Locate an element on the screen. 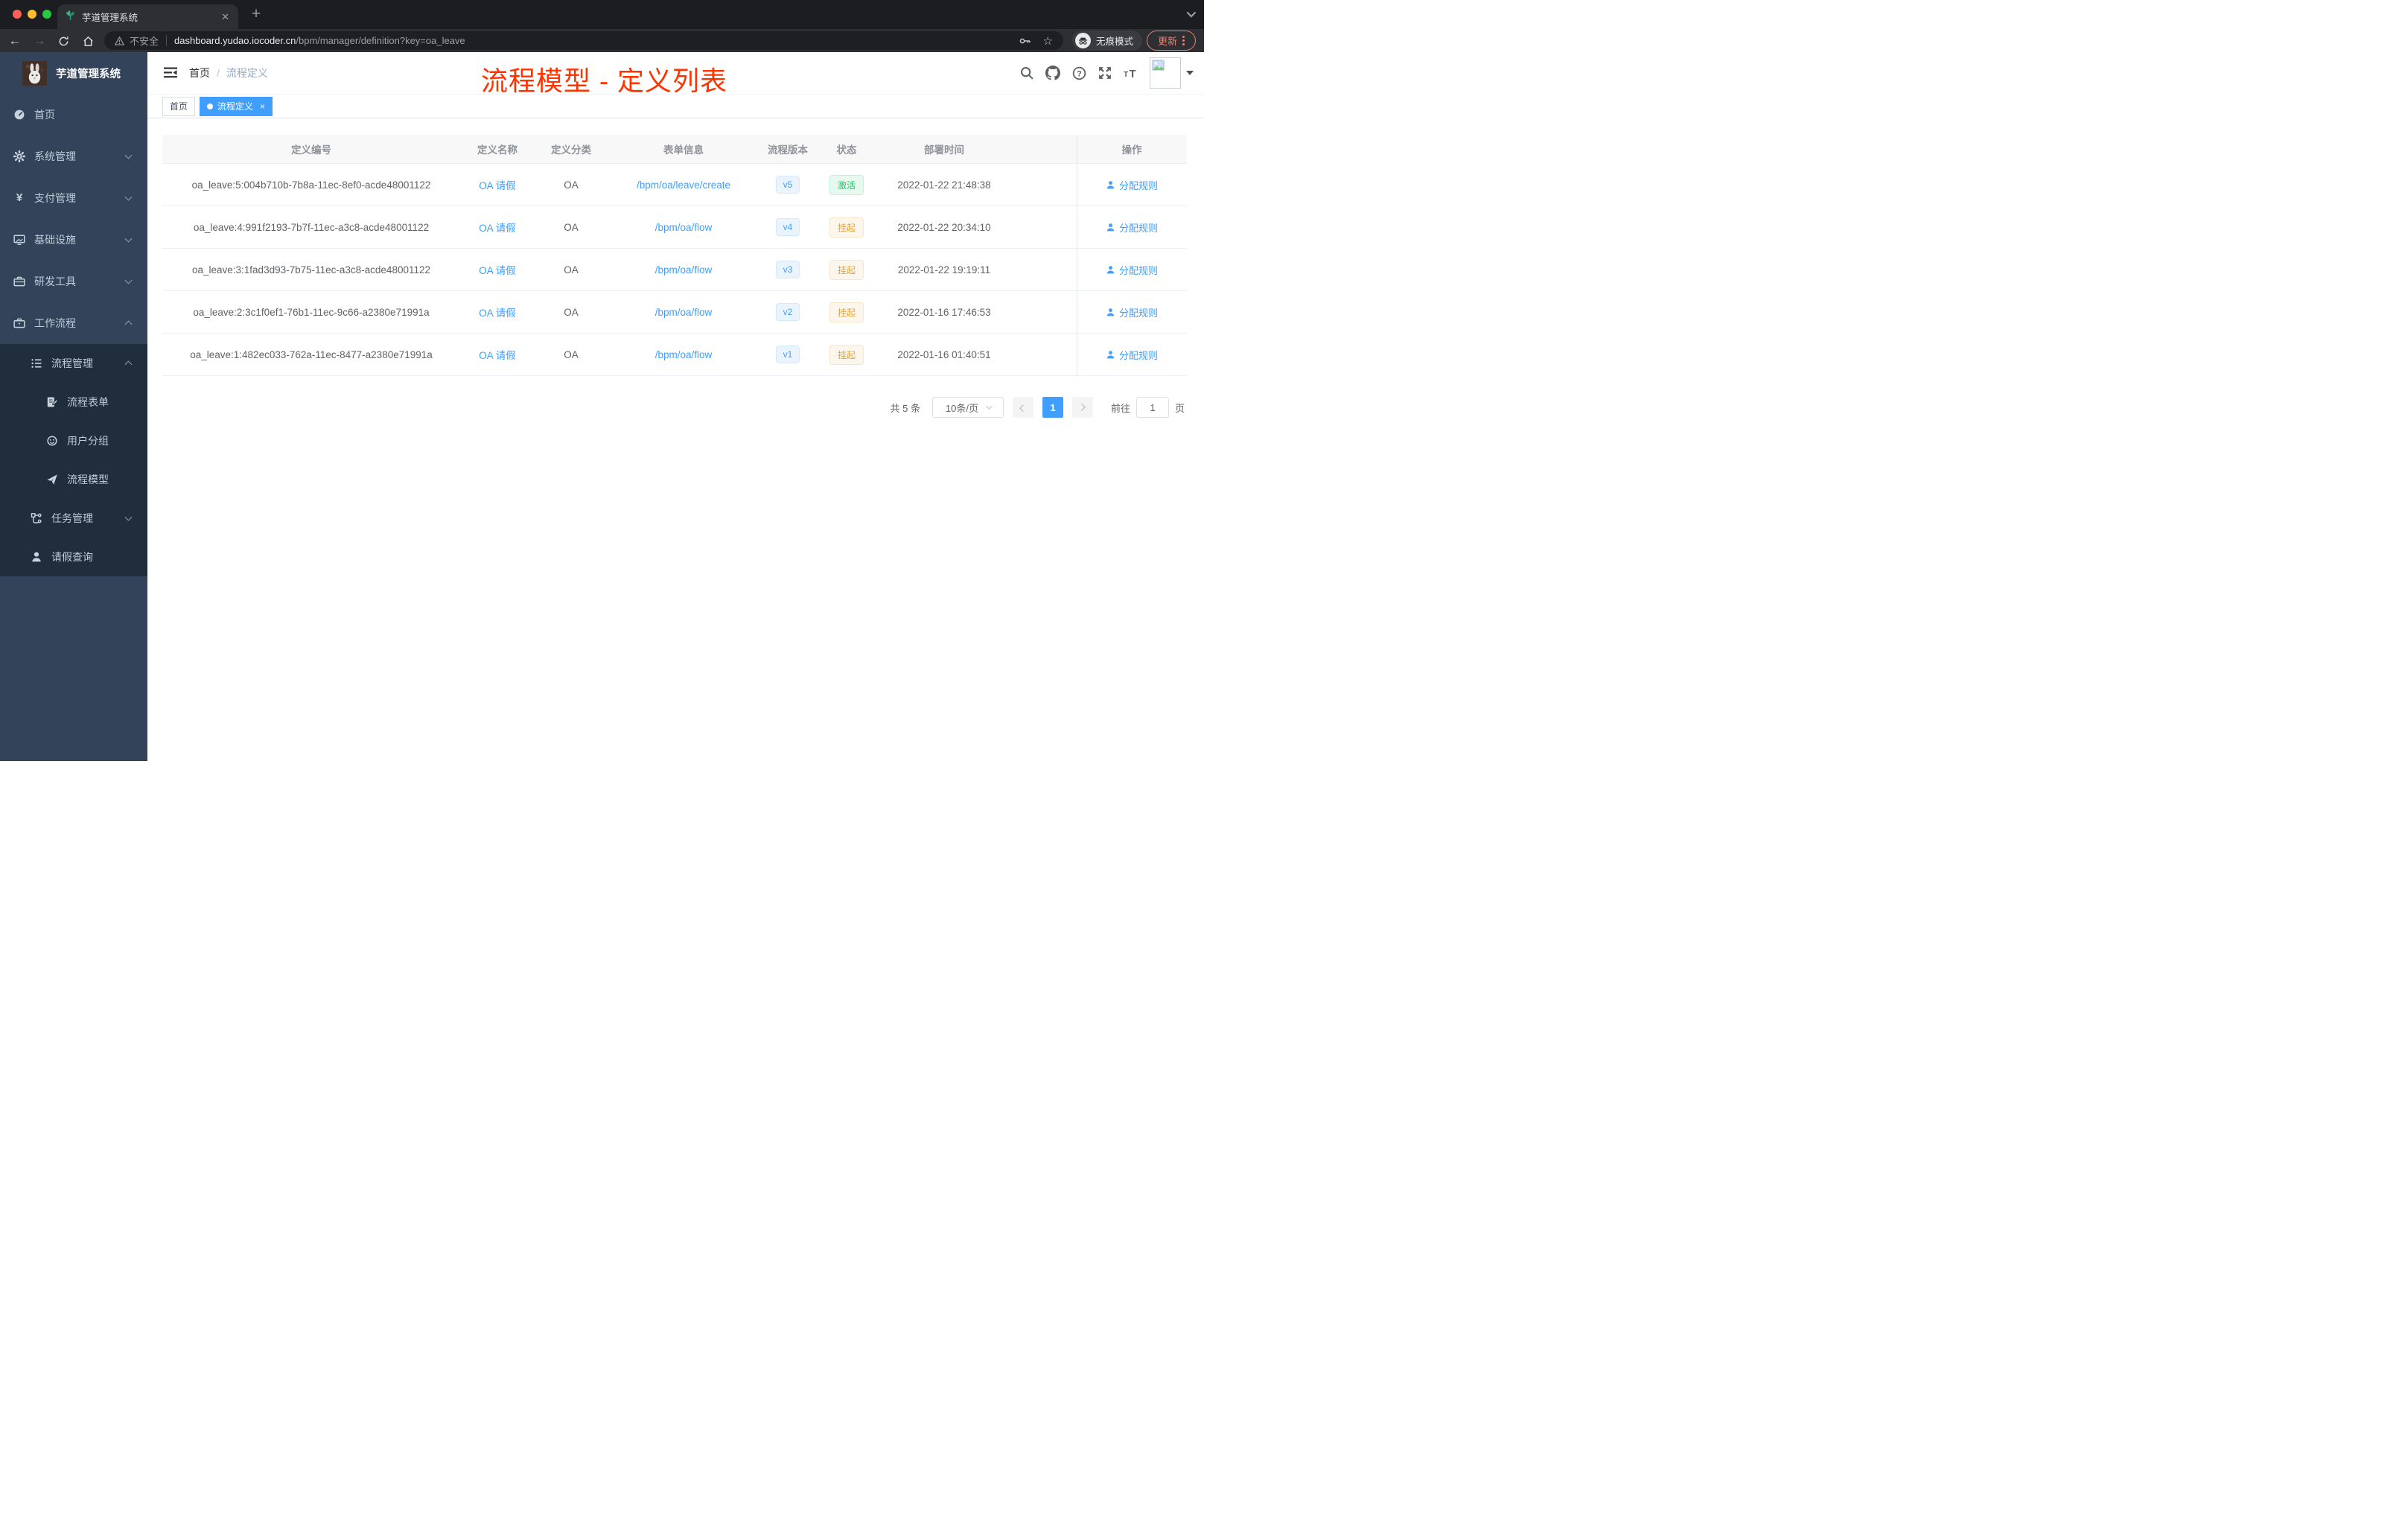 The width and height of the screenshot is (2408, 1522). sidebar-item-process-form: 流程表单 is located at coordinates (73, 402).